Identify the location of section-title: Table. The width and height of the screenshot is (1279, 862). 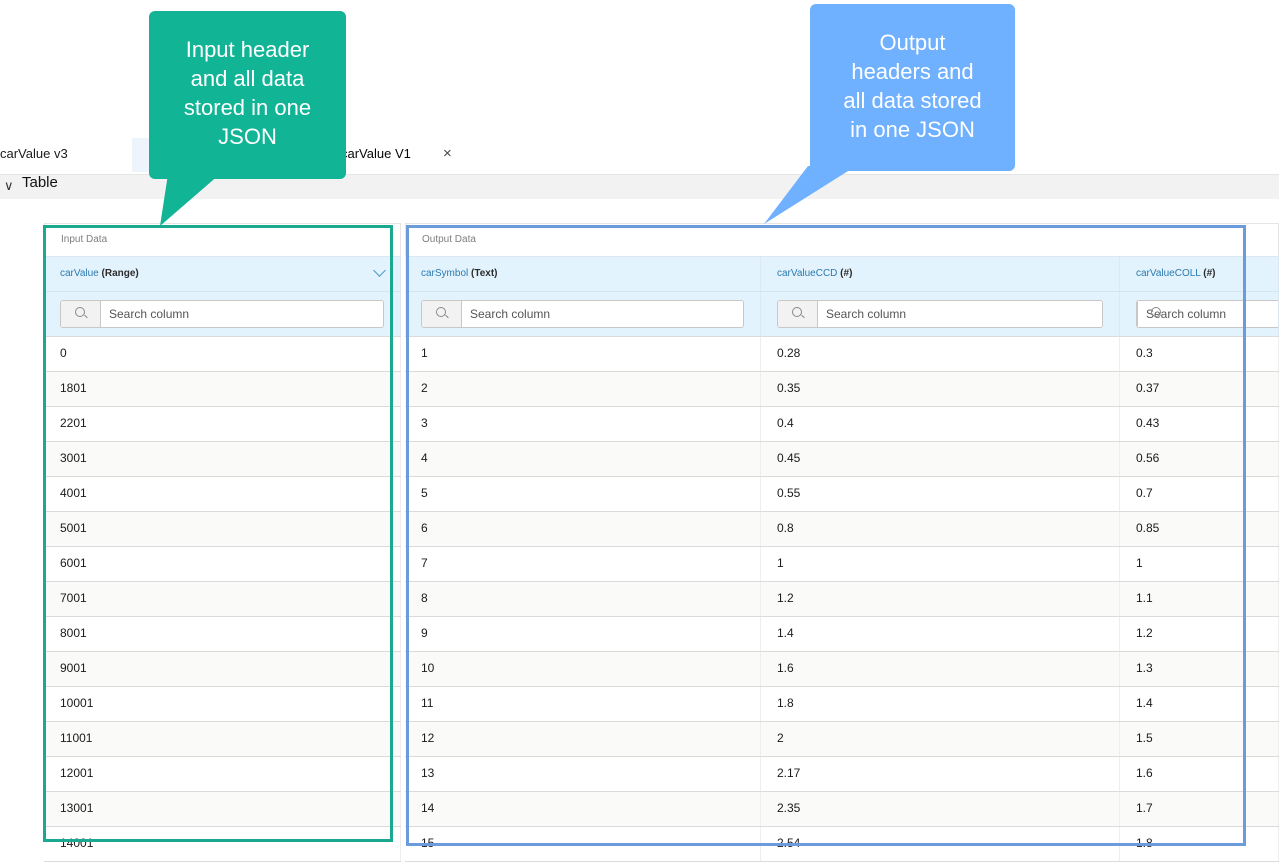
(40, 182).